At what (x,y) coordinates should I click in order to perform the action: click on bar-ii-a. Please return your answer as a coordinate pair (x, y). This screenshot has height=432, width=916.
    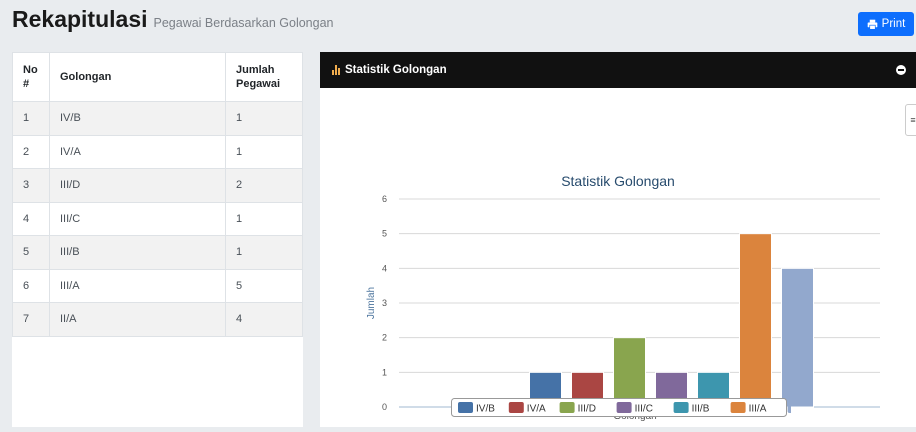
    Looking at the image, I should click on (797, 337).